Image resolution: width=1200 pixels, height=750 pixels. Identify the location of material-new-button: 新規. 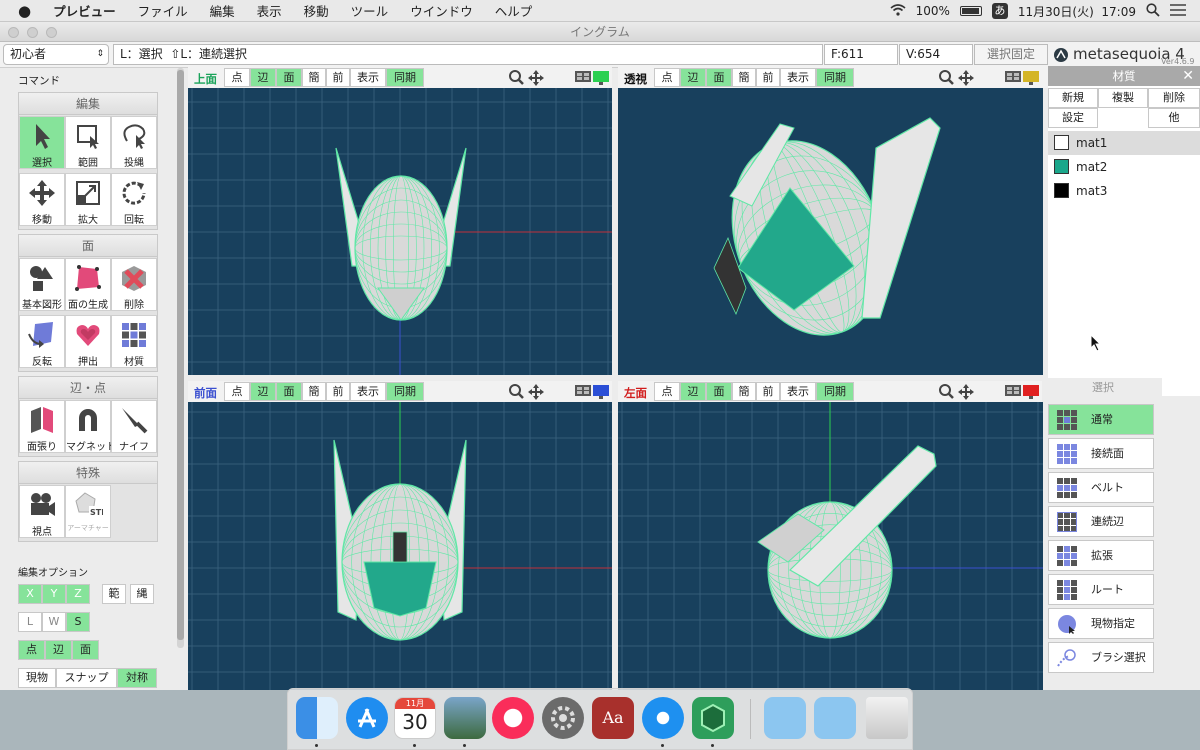
(1073, 98).